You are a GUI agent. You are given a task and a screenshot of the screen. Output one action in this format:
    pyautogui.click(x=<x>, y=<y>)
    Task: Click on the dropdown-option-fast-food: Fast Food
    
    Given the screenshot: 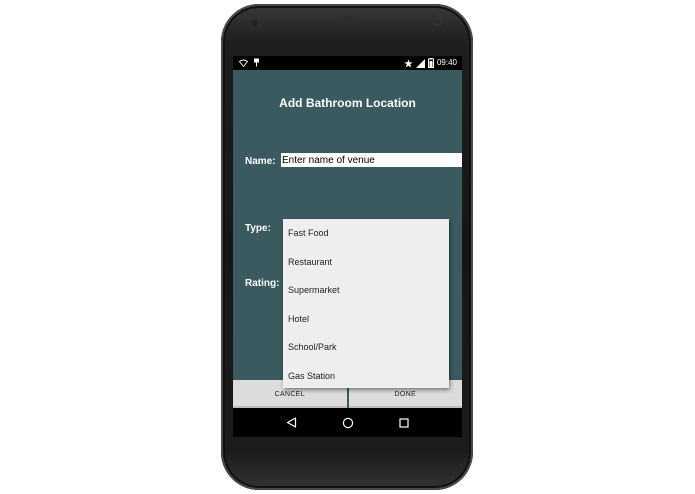 What is the action you would take?
    pyautogui.click(x=366, y=233)
    